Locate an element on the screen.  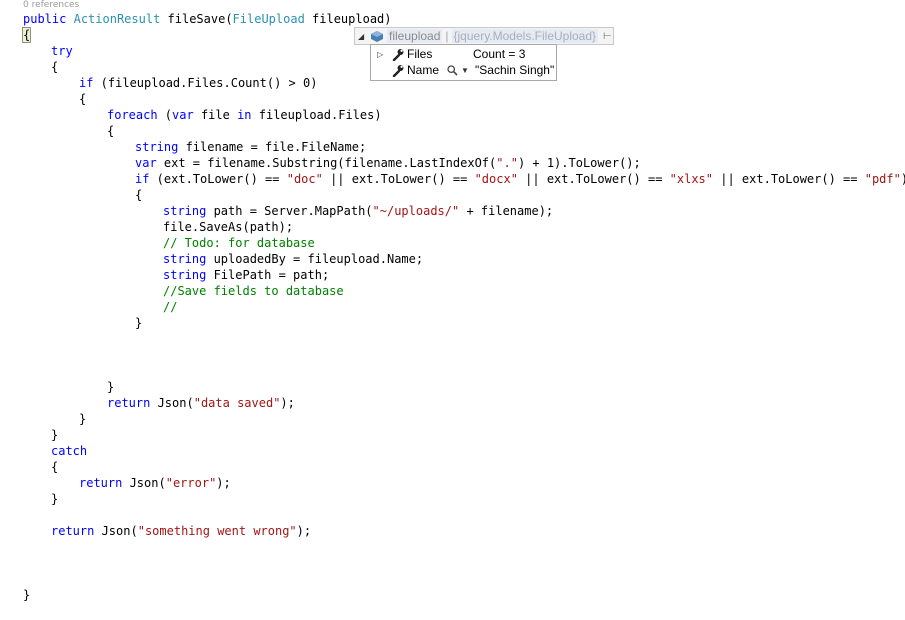
string-literal: "." is located at coordinates (507, 163).